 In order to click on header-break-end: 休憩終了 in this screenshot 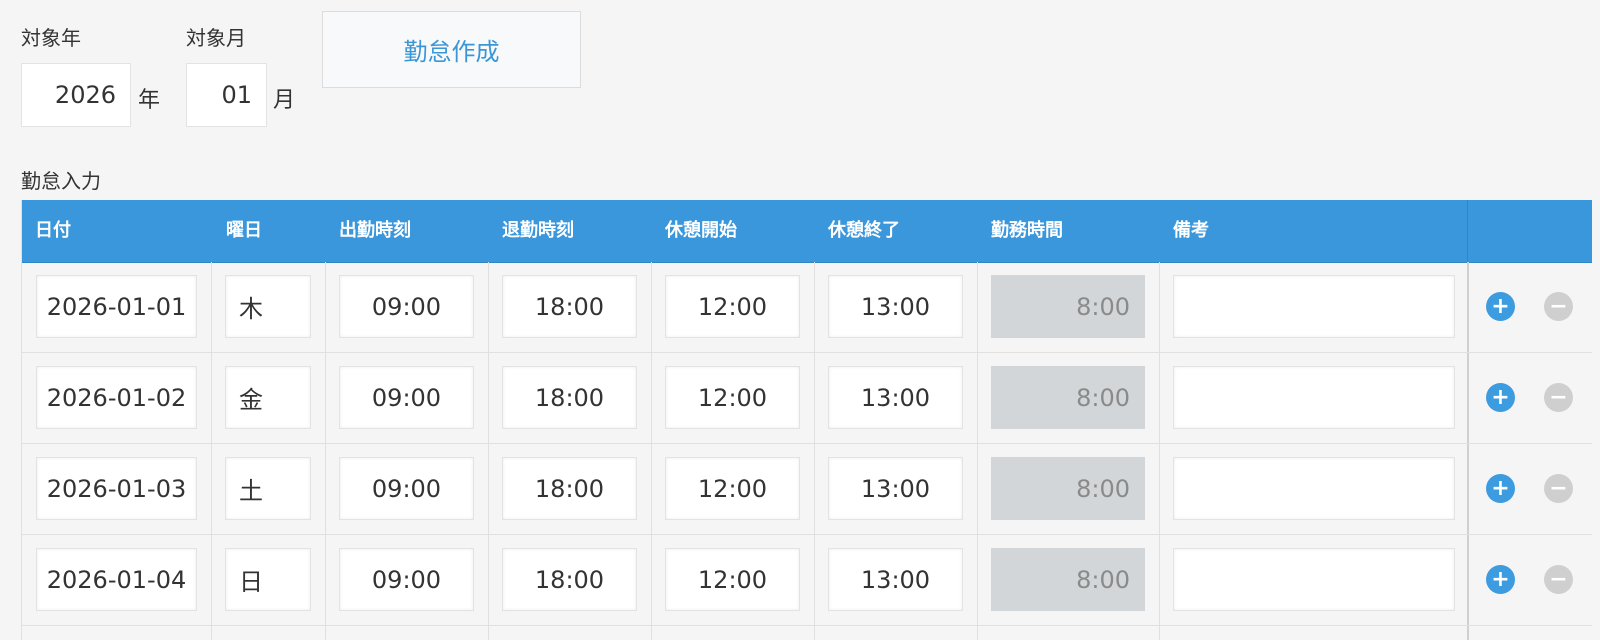, I will do `click(864, 230)`.